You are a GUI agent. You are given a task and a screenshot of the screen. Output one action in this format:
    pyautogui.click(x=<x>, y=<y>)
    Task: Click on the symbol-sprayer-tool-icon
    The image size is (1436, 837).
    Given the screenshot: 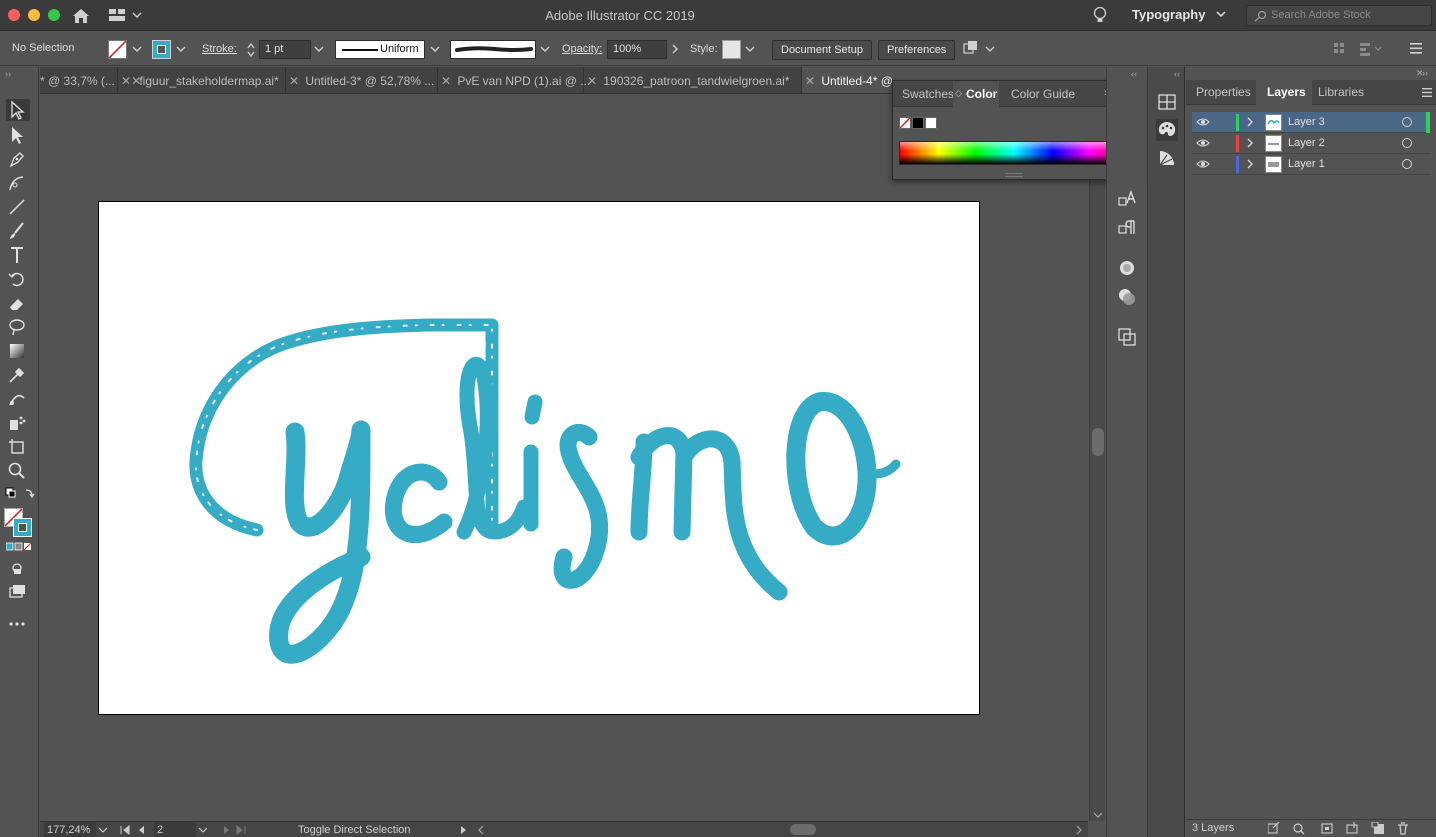 What is the action you would take?
    pyautogui.click(x=18, y=423)
    